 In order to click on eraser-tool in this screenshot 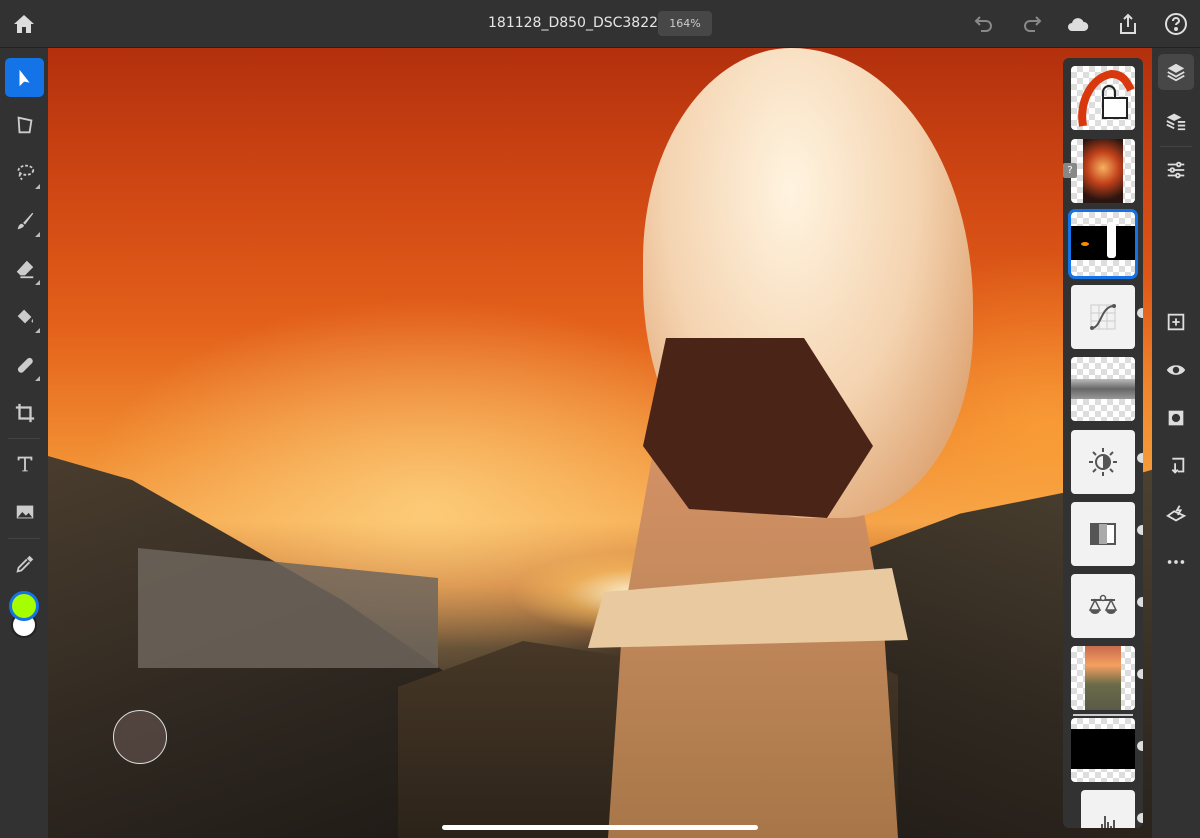, I will do `click(24, 268)`.